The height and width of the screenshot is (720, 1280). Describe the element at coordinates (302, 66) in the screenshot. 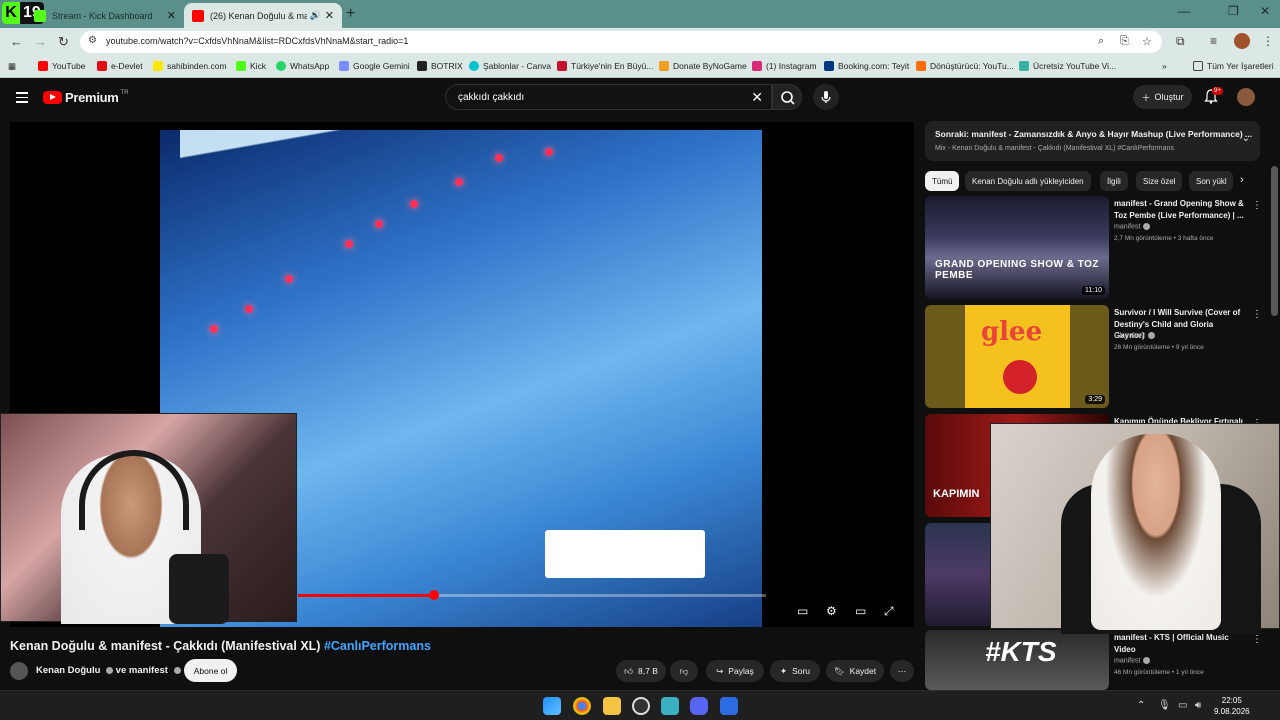

I see `bookmark-whatsapp: WhatsApp` at that location.